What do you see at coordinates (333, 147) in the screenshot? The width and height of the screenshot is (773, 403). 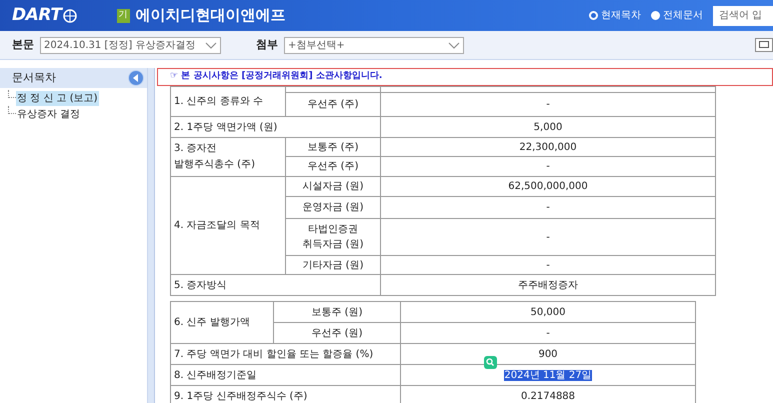 I see `sub-label: 보통주 (주)` at bounding box center [333, 147].